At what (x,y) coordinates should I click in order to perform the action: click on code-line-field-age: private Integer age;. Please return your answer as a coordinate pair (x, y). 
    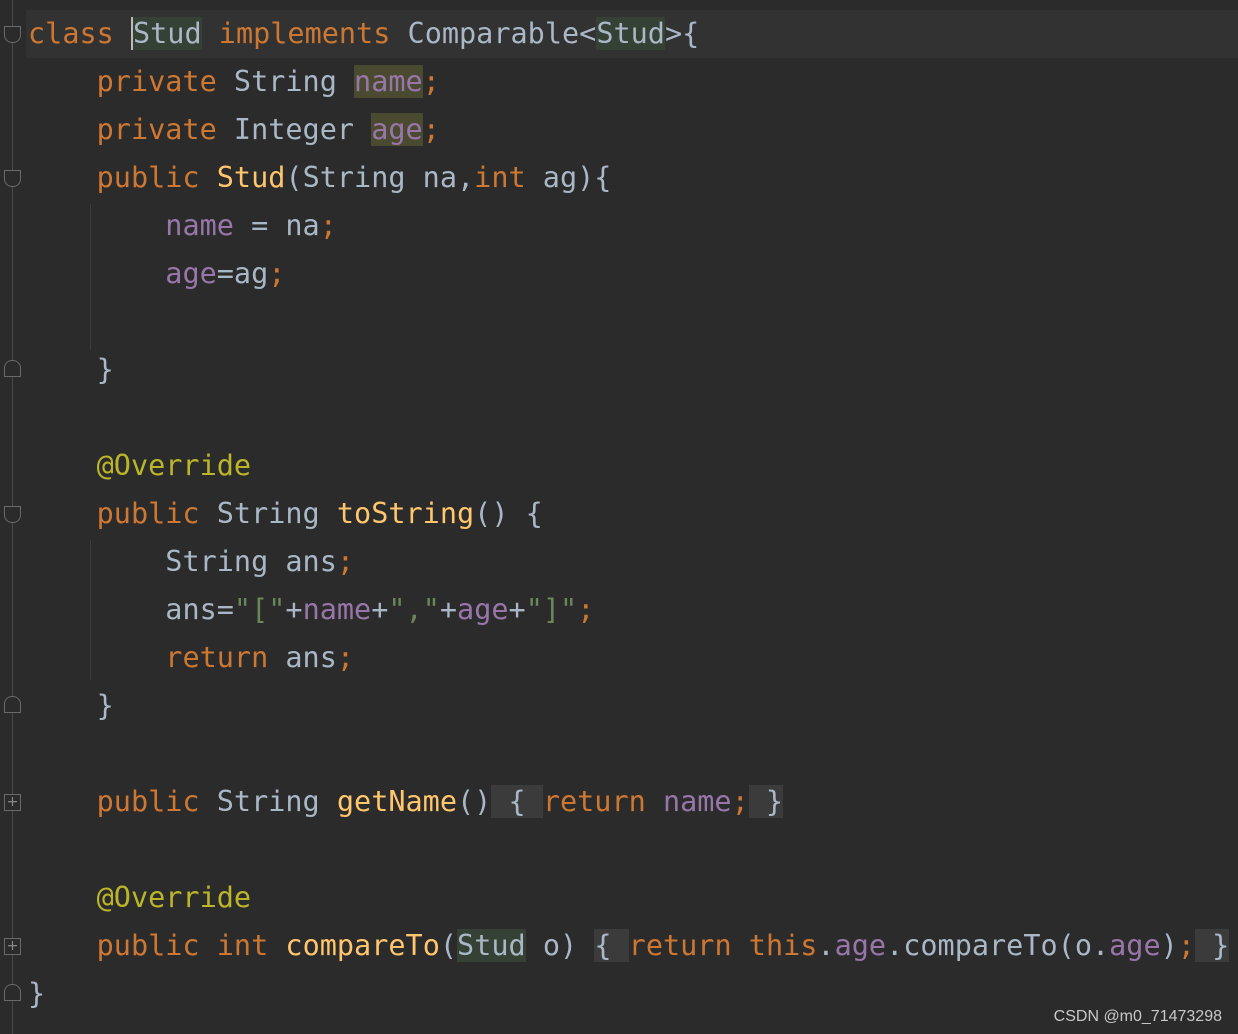
    Looking at the image, I should click on (234, 130).